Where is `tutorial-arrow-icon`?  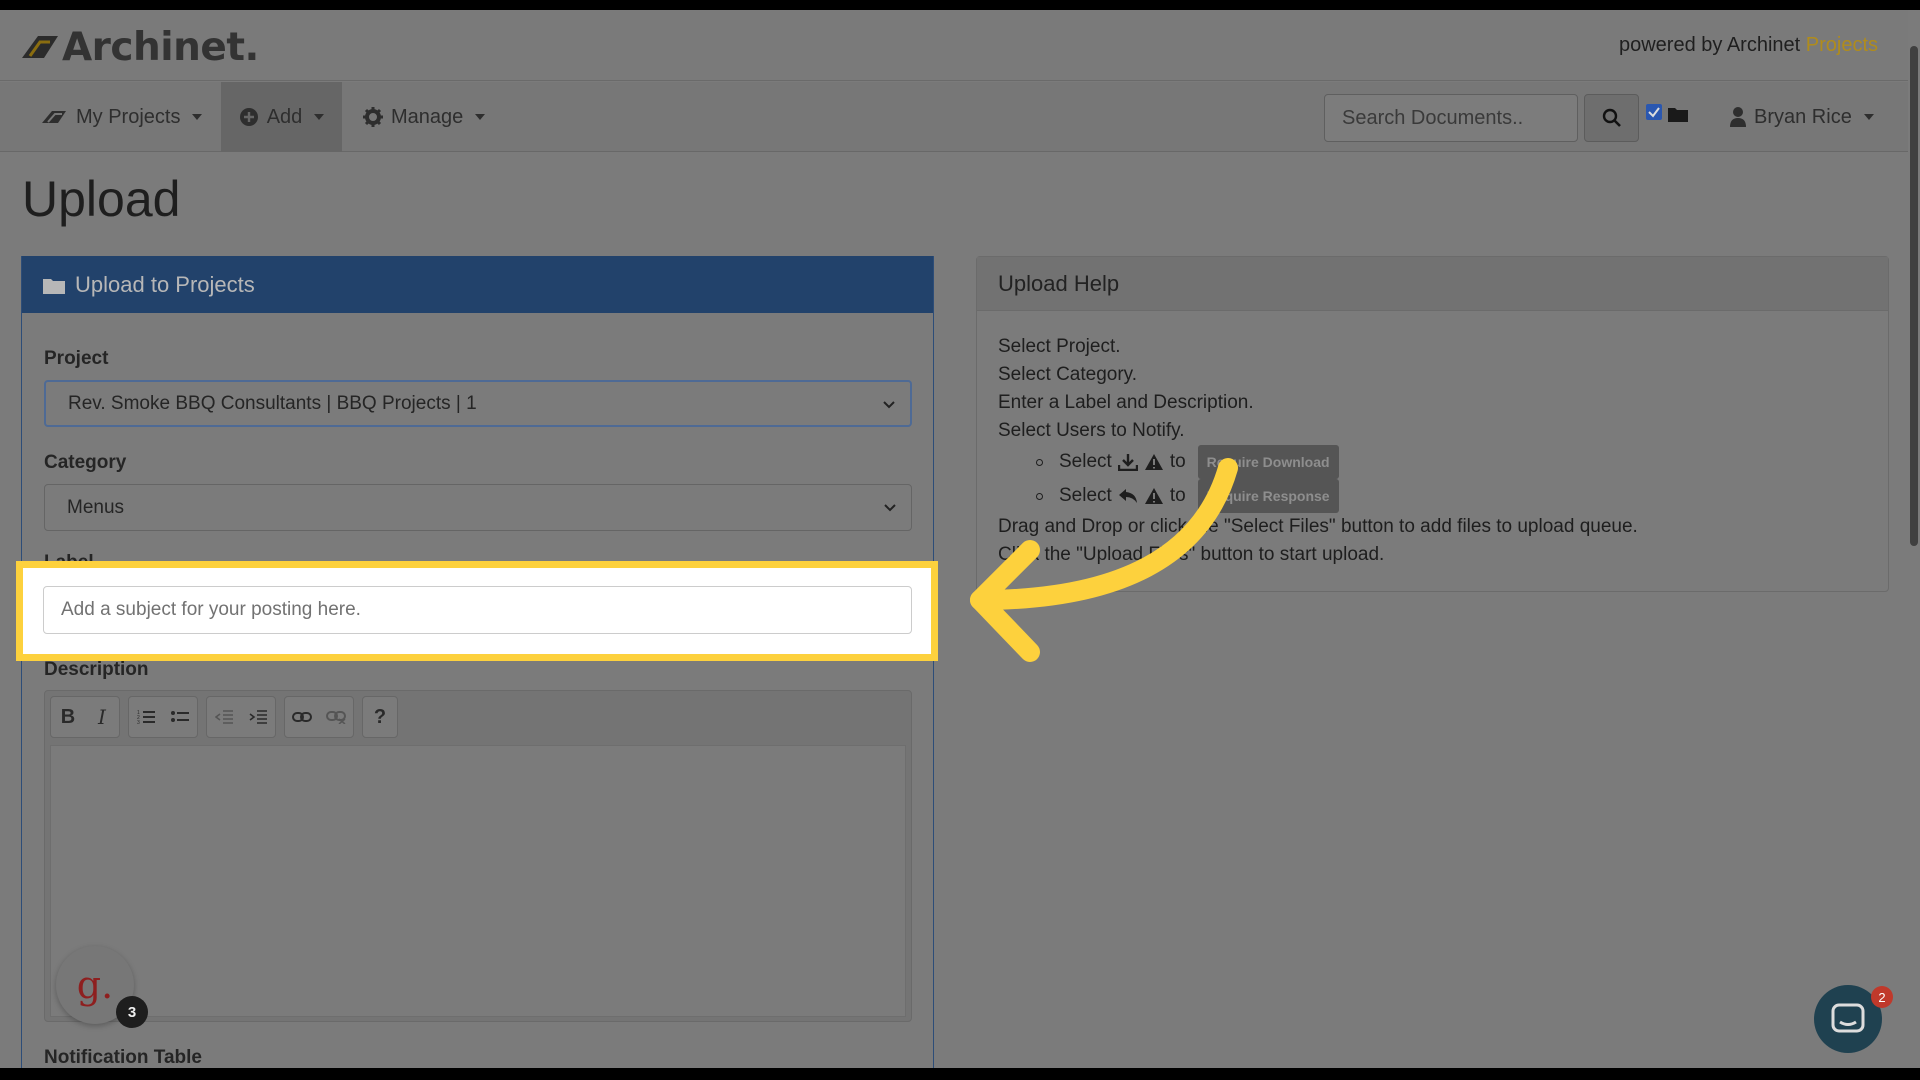
tutorial-arrow-icon is located at coordinates (1104, 560).